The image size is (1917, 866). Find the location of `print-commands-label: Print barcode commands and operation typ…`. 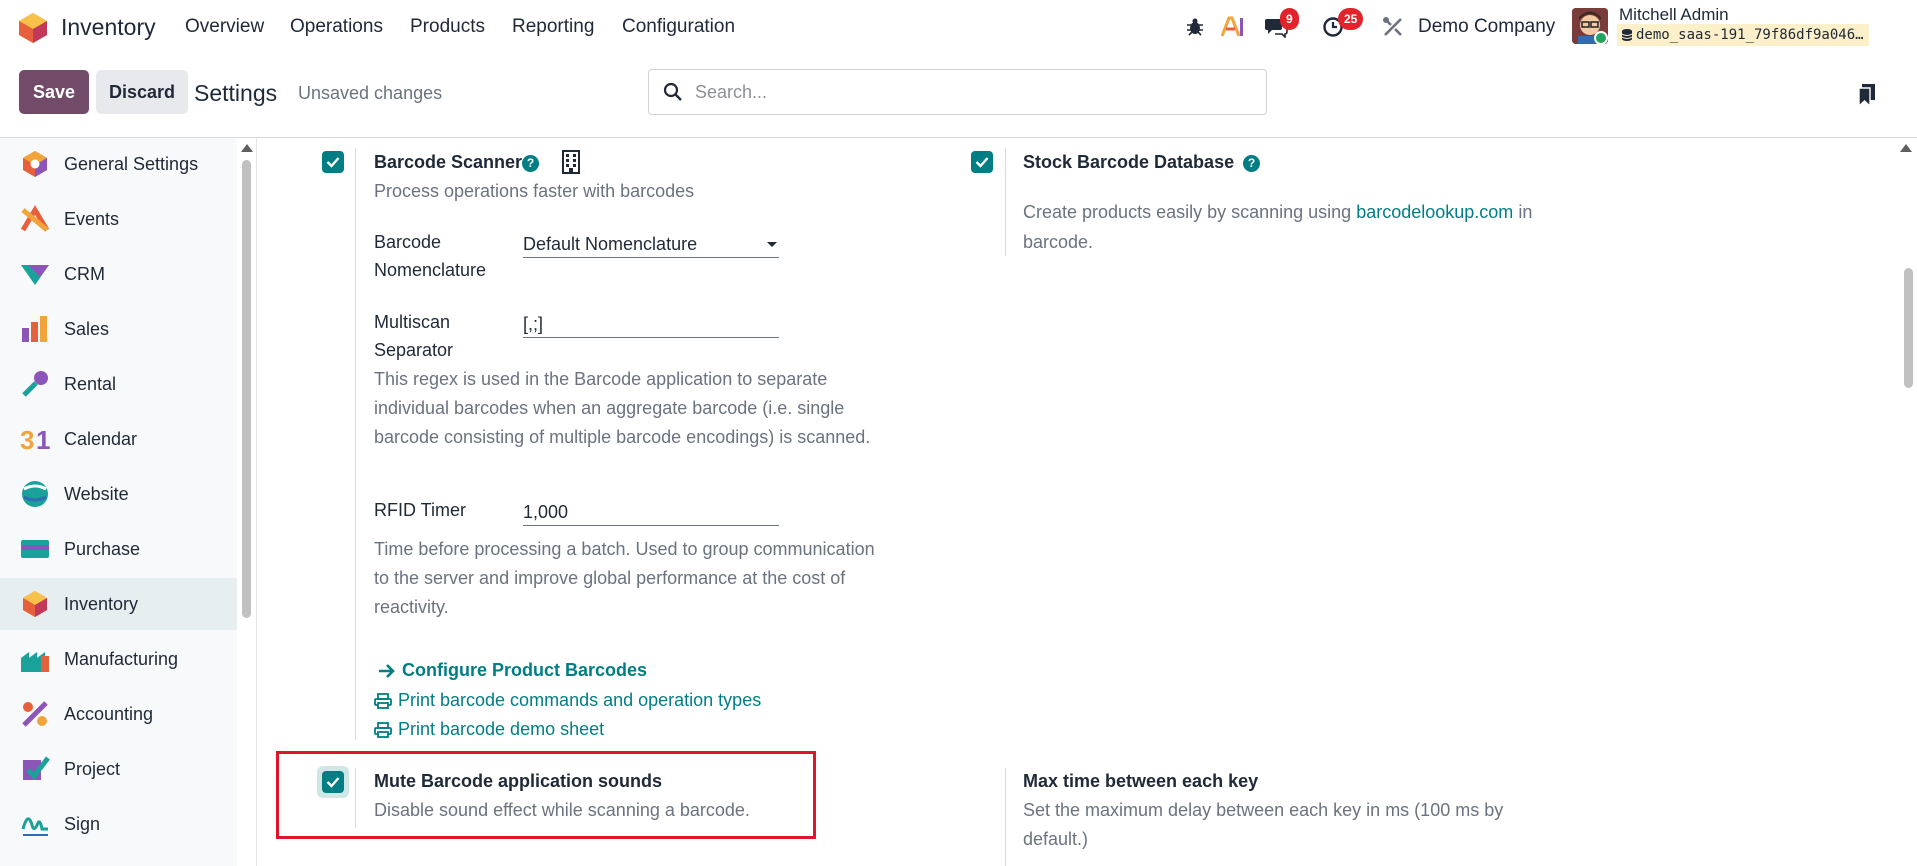

print-commands-label: Print barcode commands and operation typ… is located at coordinates (580, 700).